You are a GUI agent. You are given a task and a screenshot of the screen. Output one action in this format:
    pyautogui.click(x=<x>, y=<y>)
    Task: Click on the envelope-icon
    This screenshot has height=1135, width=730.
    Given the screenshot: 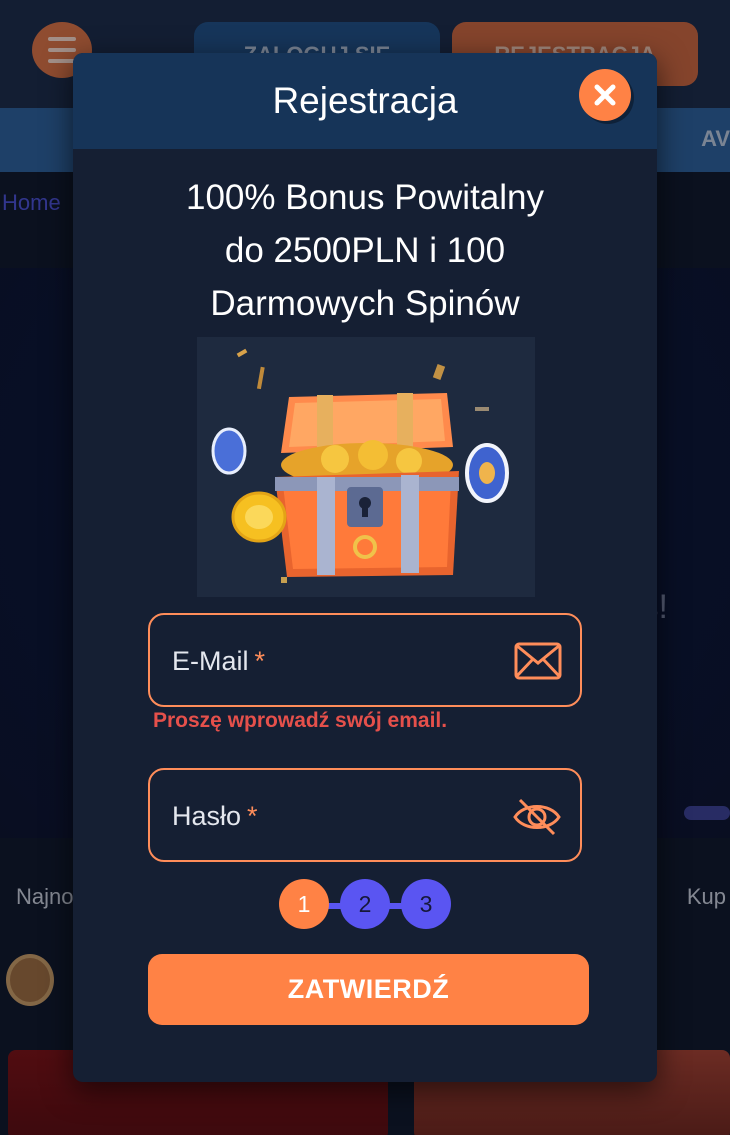 What is the action you would take?
    pyautogui.click(x=538, y=663)
    